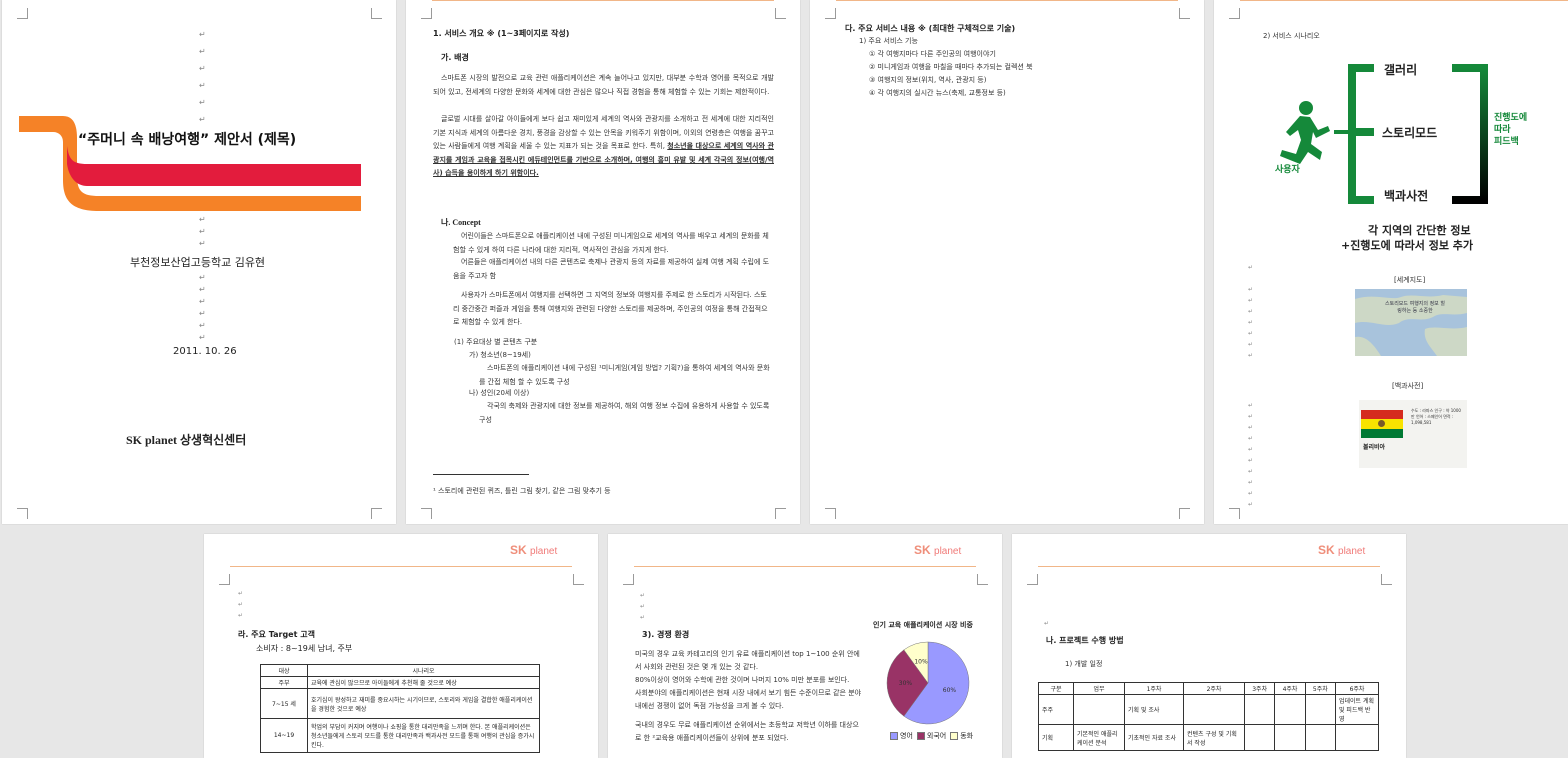  What do you see at coordinates (284, 682) in the screenshot?
I see `table-cell: 주부` at bounding box center [284, 682].